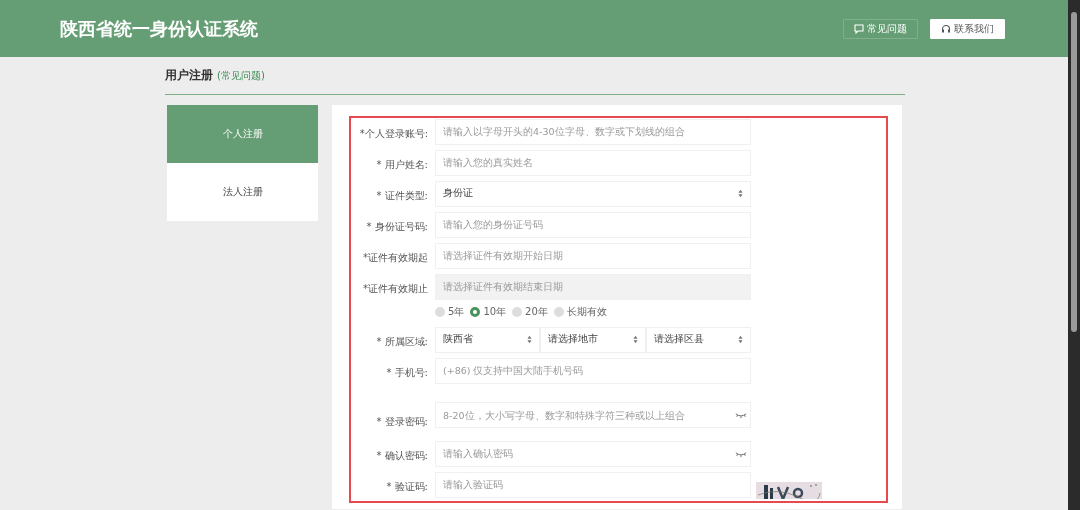  I want to click on field-label: * 确认密码:, so click(402, 455).